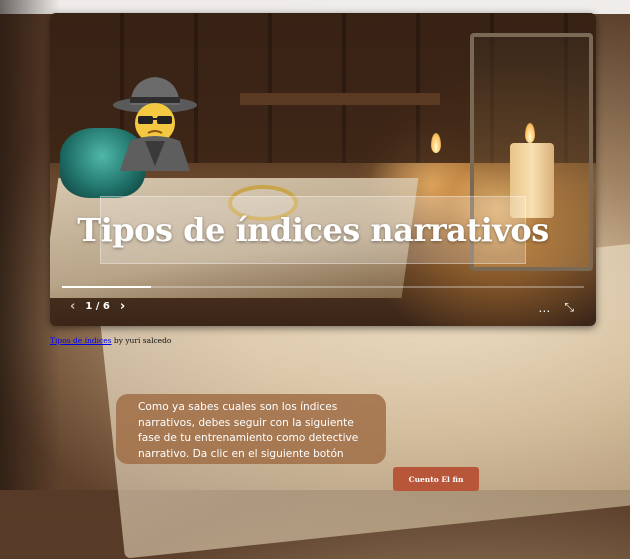 This screenshot has width=630, height=559. Describe the element at coordinates (556, 307) in the screenshot. I see `slide-controls: … ⤡` at that location.